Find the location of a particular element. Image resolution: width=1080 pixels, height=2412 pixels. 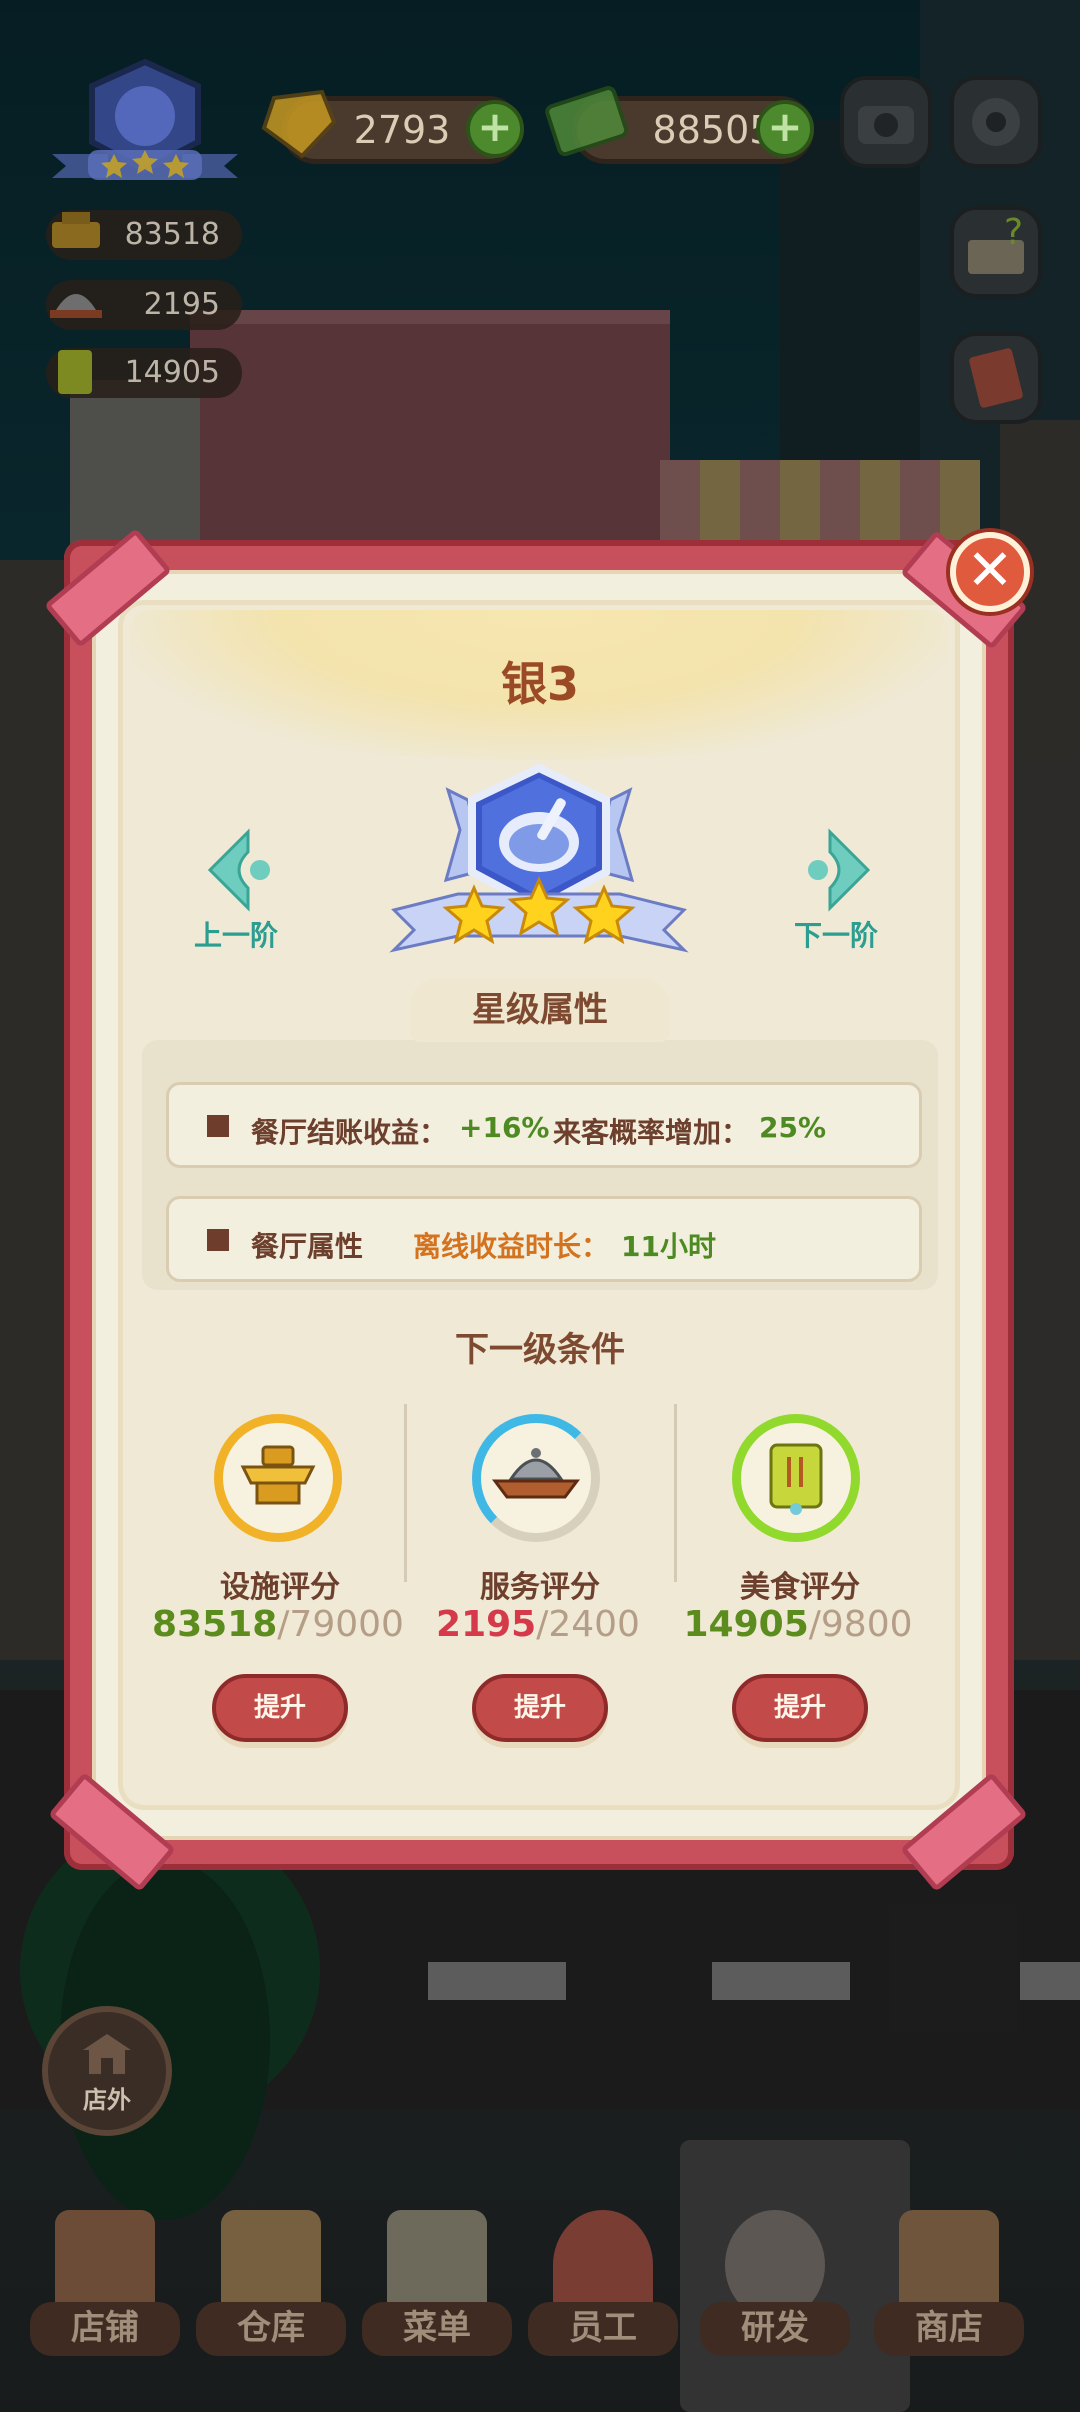

tab-warehouse-label: 仓库 is located at coordinates (271, 2328).